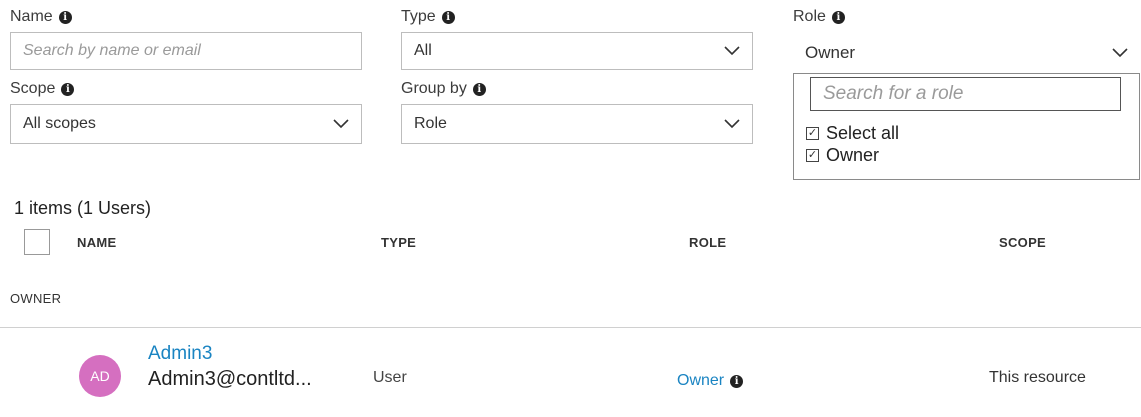 The image size is (1141, 417). I want to click on avatar: AD, so click(100, 376).